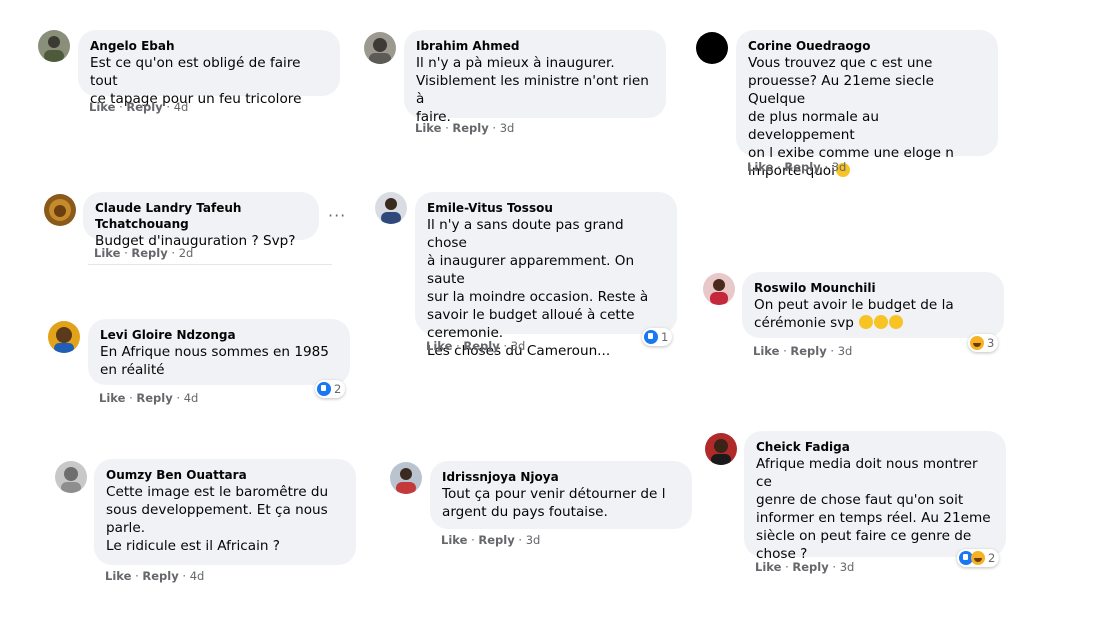 Image resolution: width=1100 pixels, height=632 pixels. I want to click on commenter-name: Oumzy Ben Ouattara, so click(225, 475).